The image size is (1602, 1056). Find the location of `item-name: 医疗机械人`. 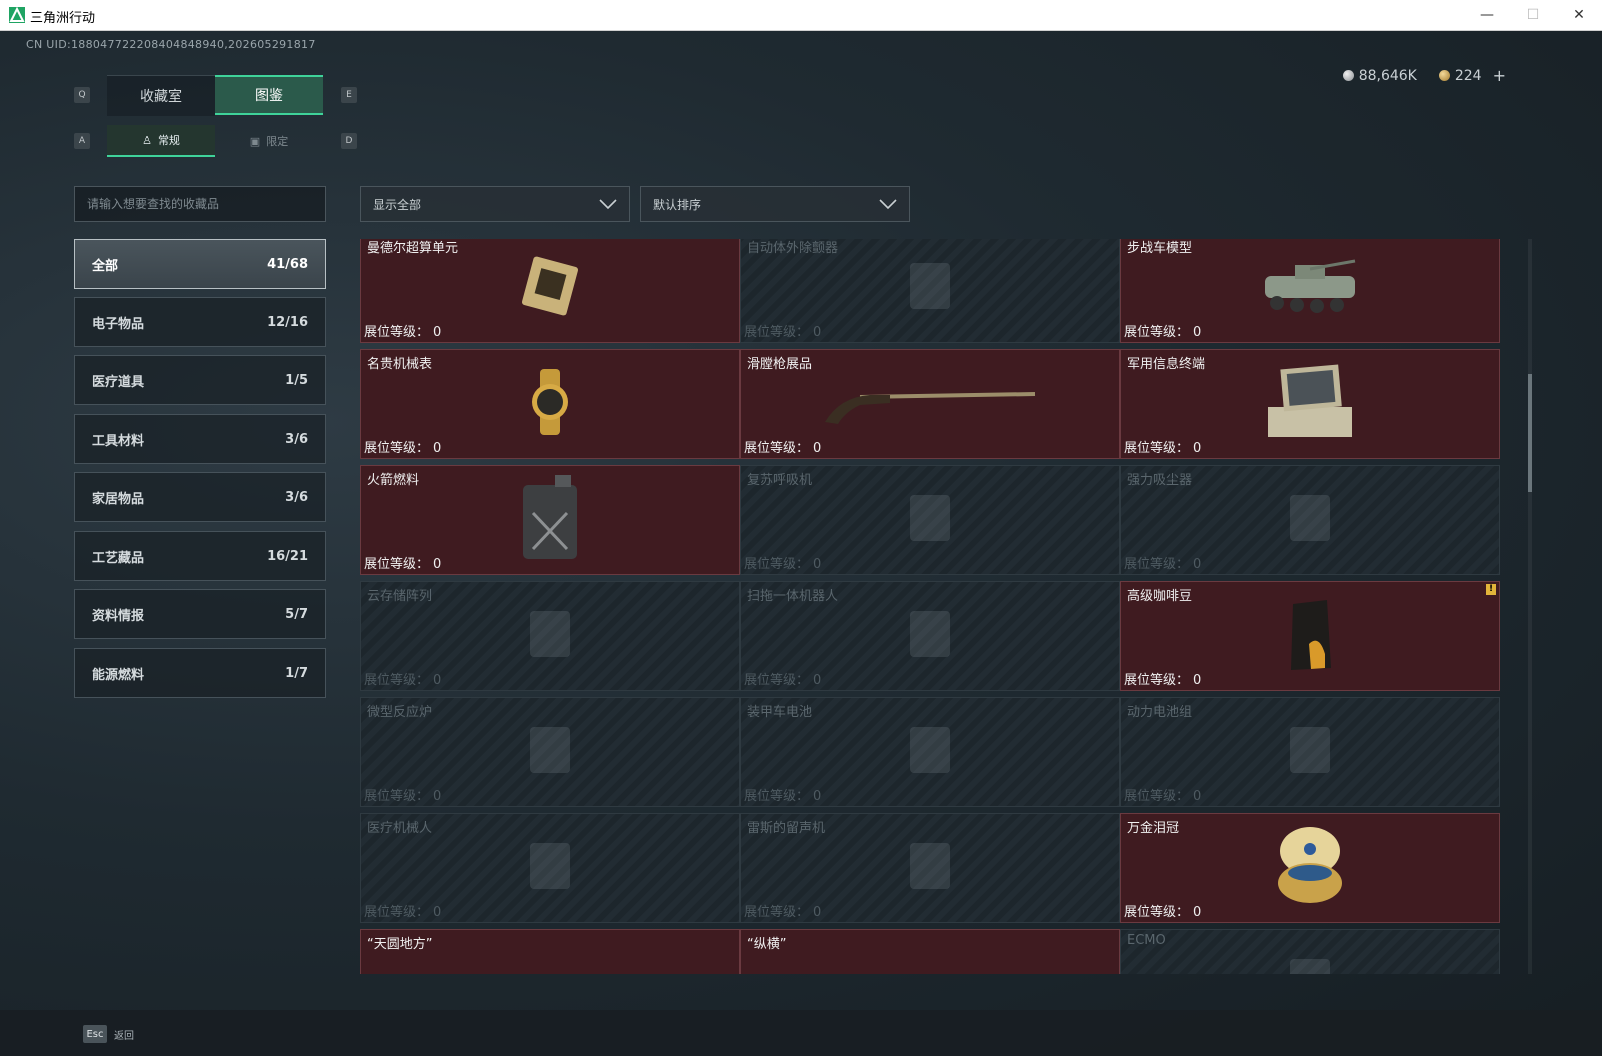

item-name: 医疗机械人 is located at coordinates (400, 828).